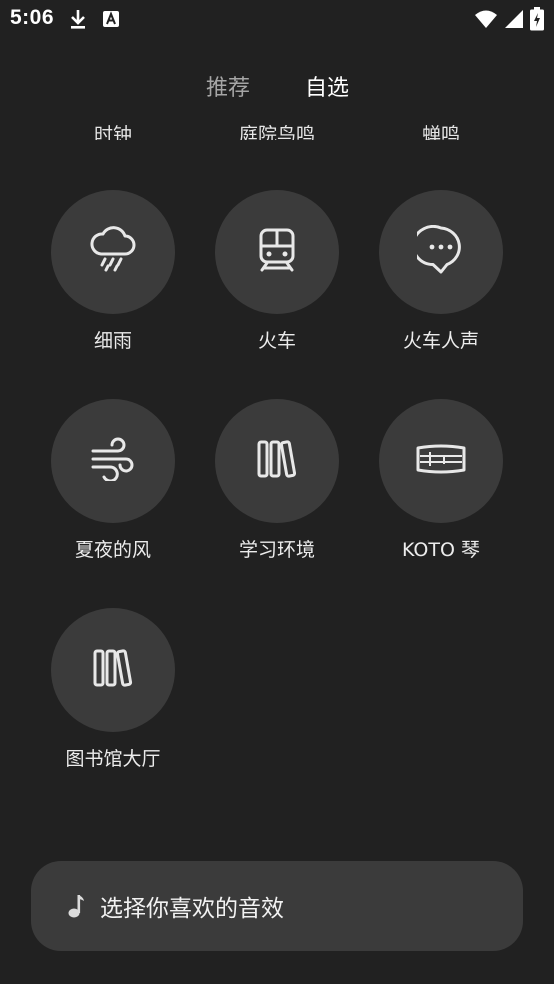 The width and height of the screenshot is (554, 984). Describe the element at coordinates (441, 550) in the screenshot. I see `sound-label: KOTO 琴` at that location.